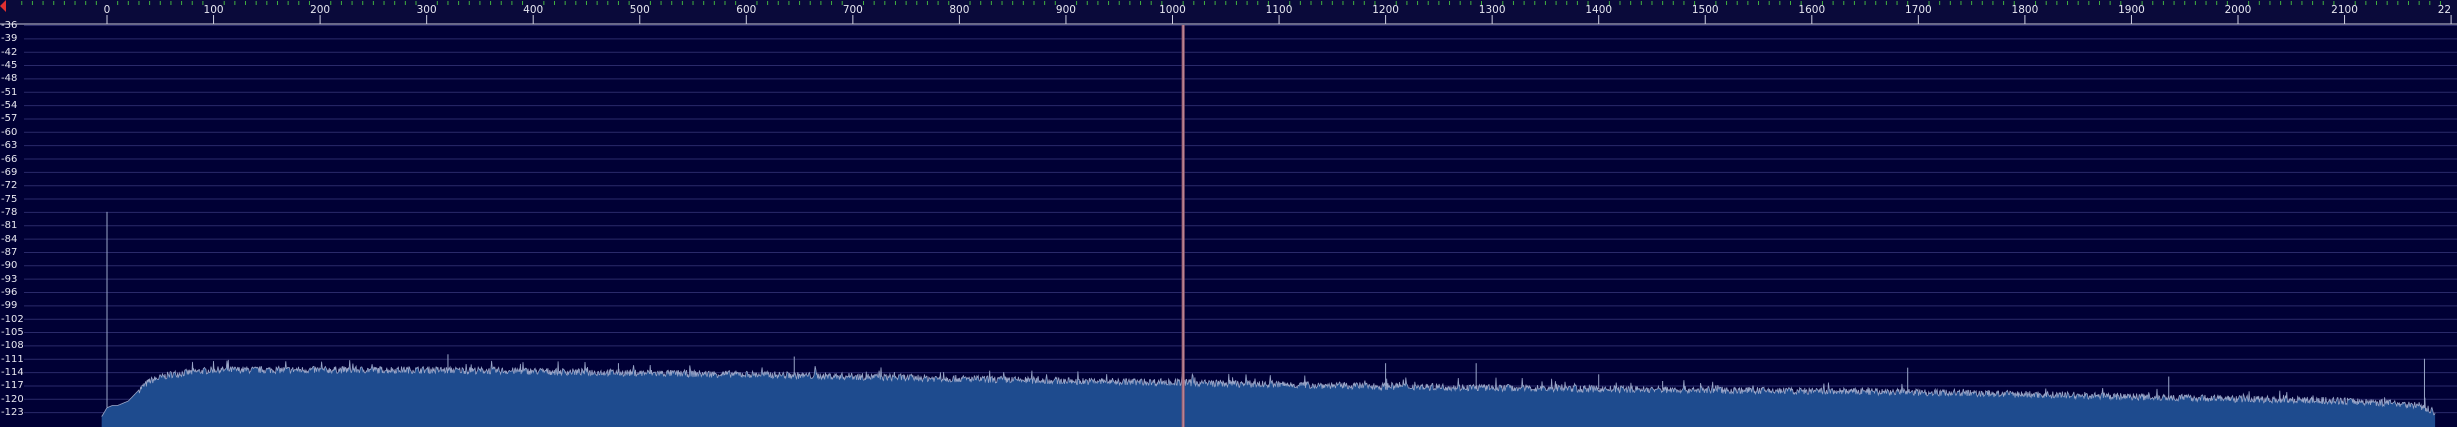  What do you see at coordinates (427, 10) in the screenshot?
I see `ruler-tick-label: 300` at bounding box center [427, 10].